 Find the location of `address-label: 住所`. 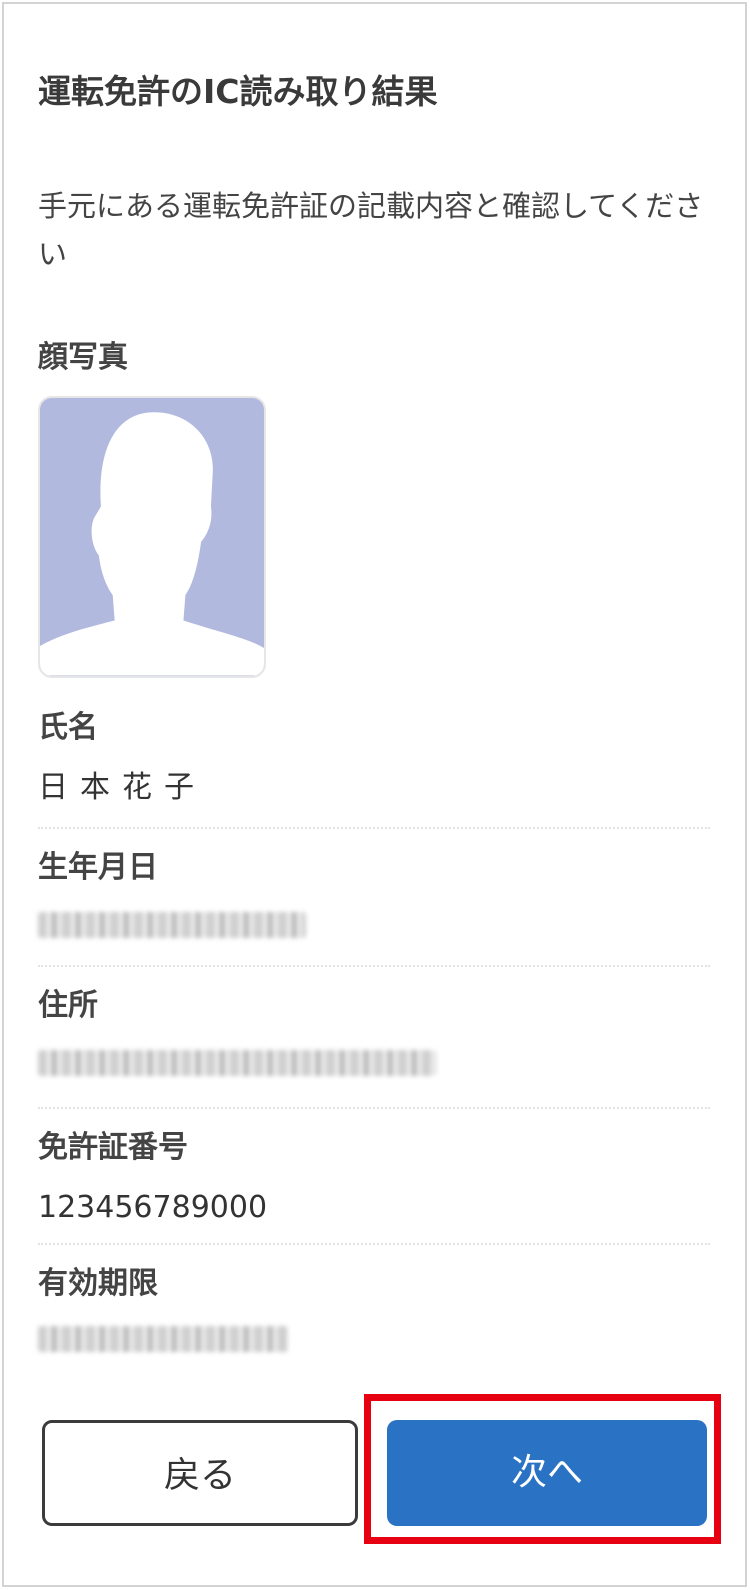

address-label: 住所 is located at coordinates (68, 1005).